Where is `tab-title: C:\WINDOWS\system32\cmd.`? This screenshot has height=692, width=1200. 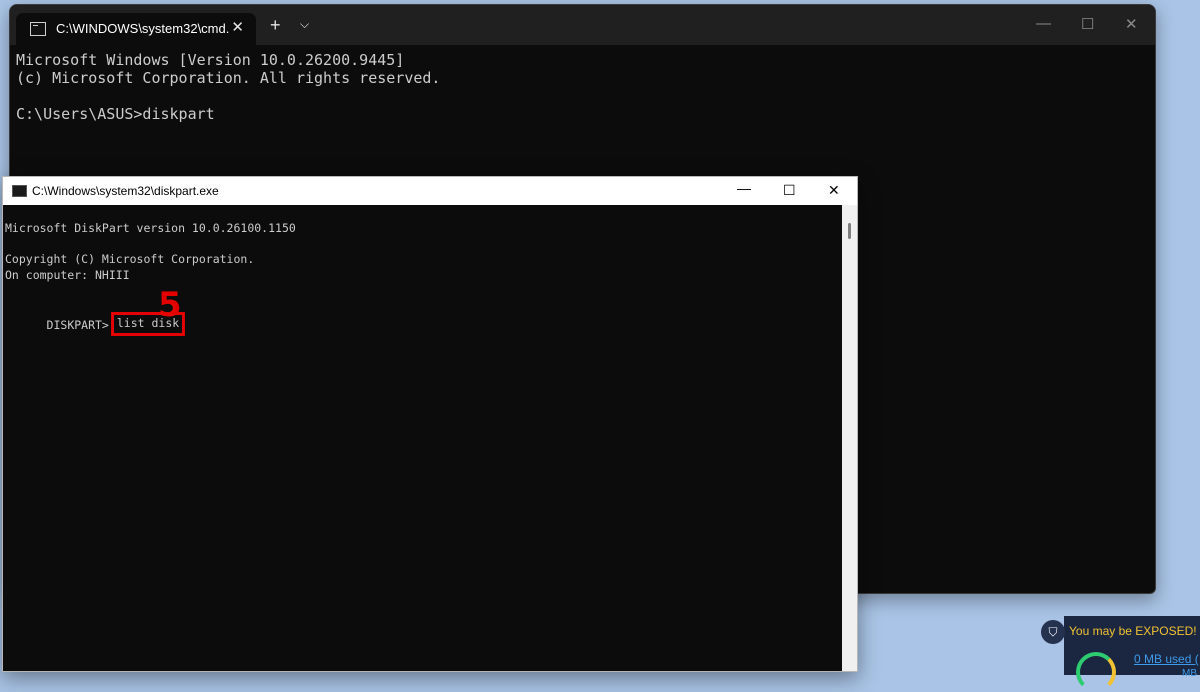
tab-title: C:\WINDOWS\system32\cmd. is located at coordinates (143, 28).